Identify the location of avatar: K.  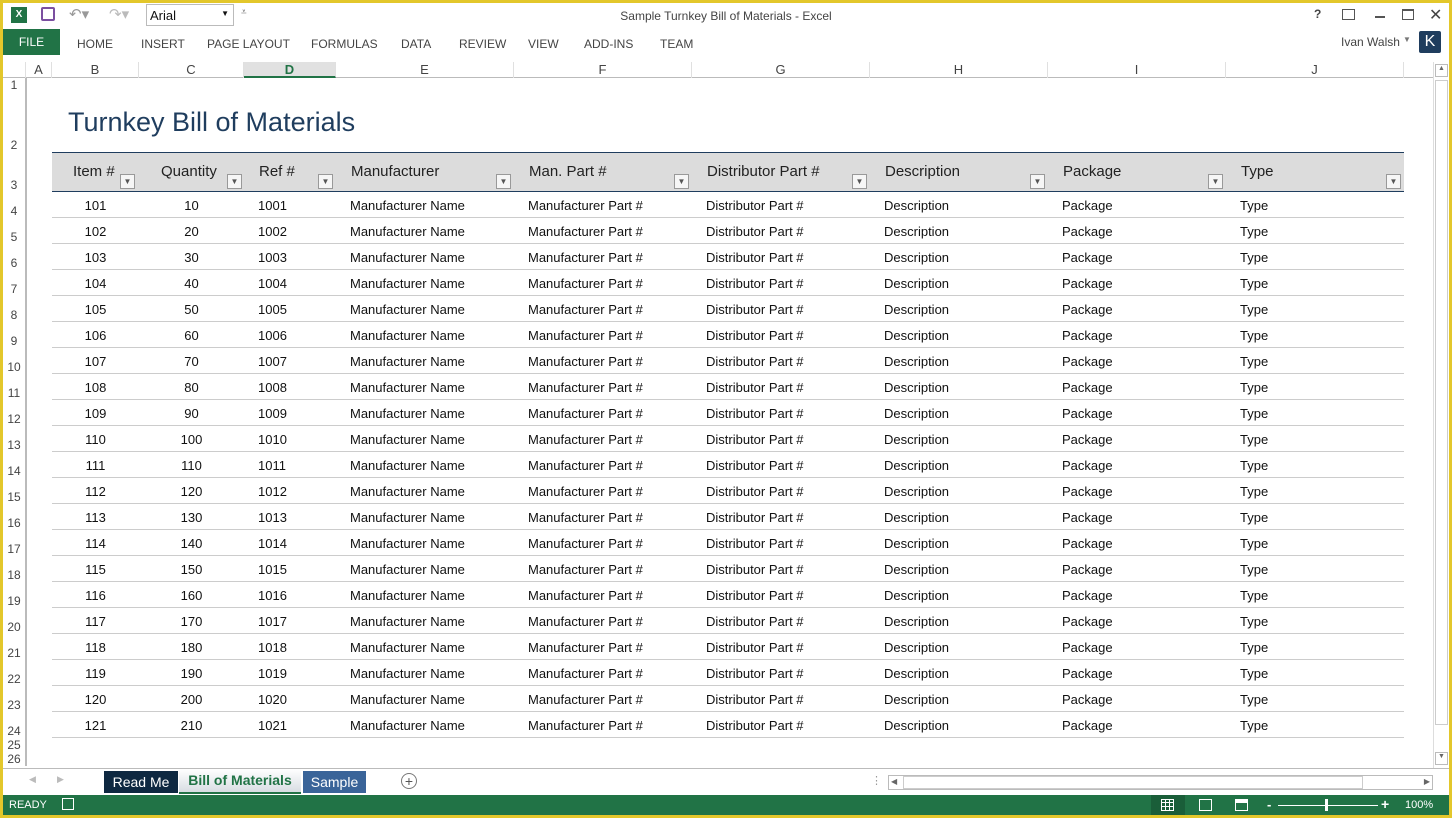
(1430, 42).